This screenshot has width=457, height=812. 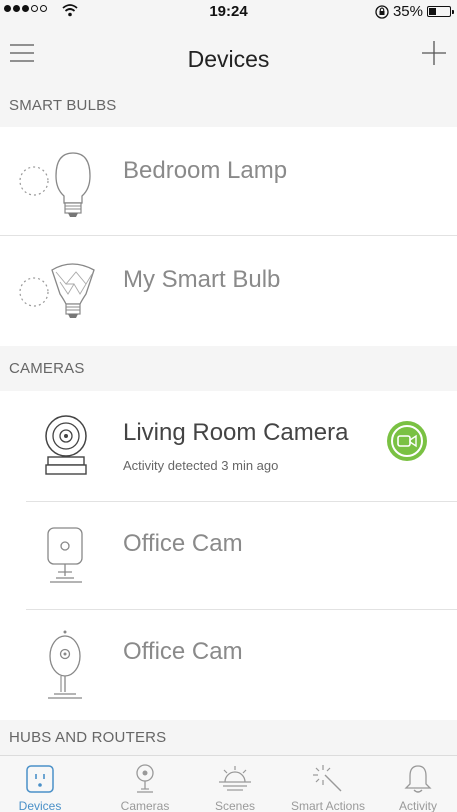 I want to click on nav-bar: Devices, so click(x=228, y=53).